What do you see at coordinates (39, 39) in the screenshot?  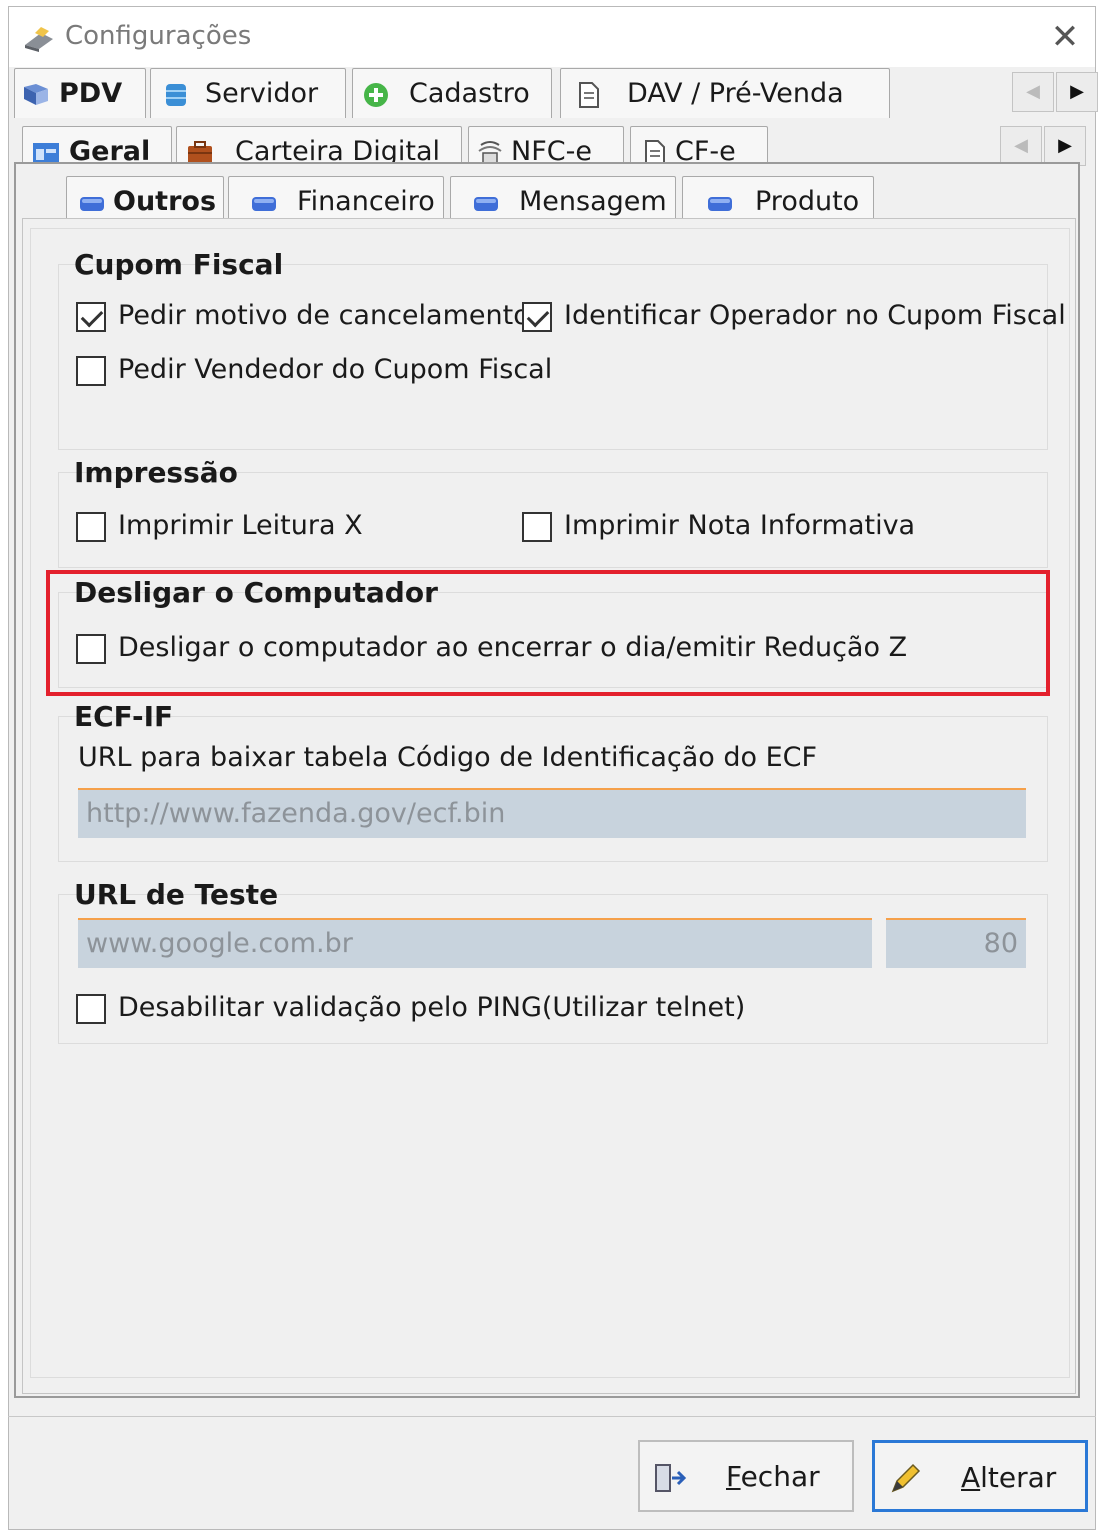 I see `app-icon` at bounding box center [39, 39].